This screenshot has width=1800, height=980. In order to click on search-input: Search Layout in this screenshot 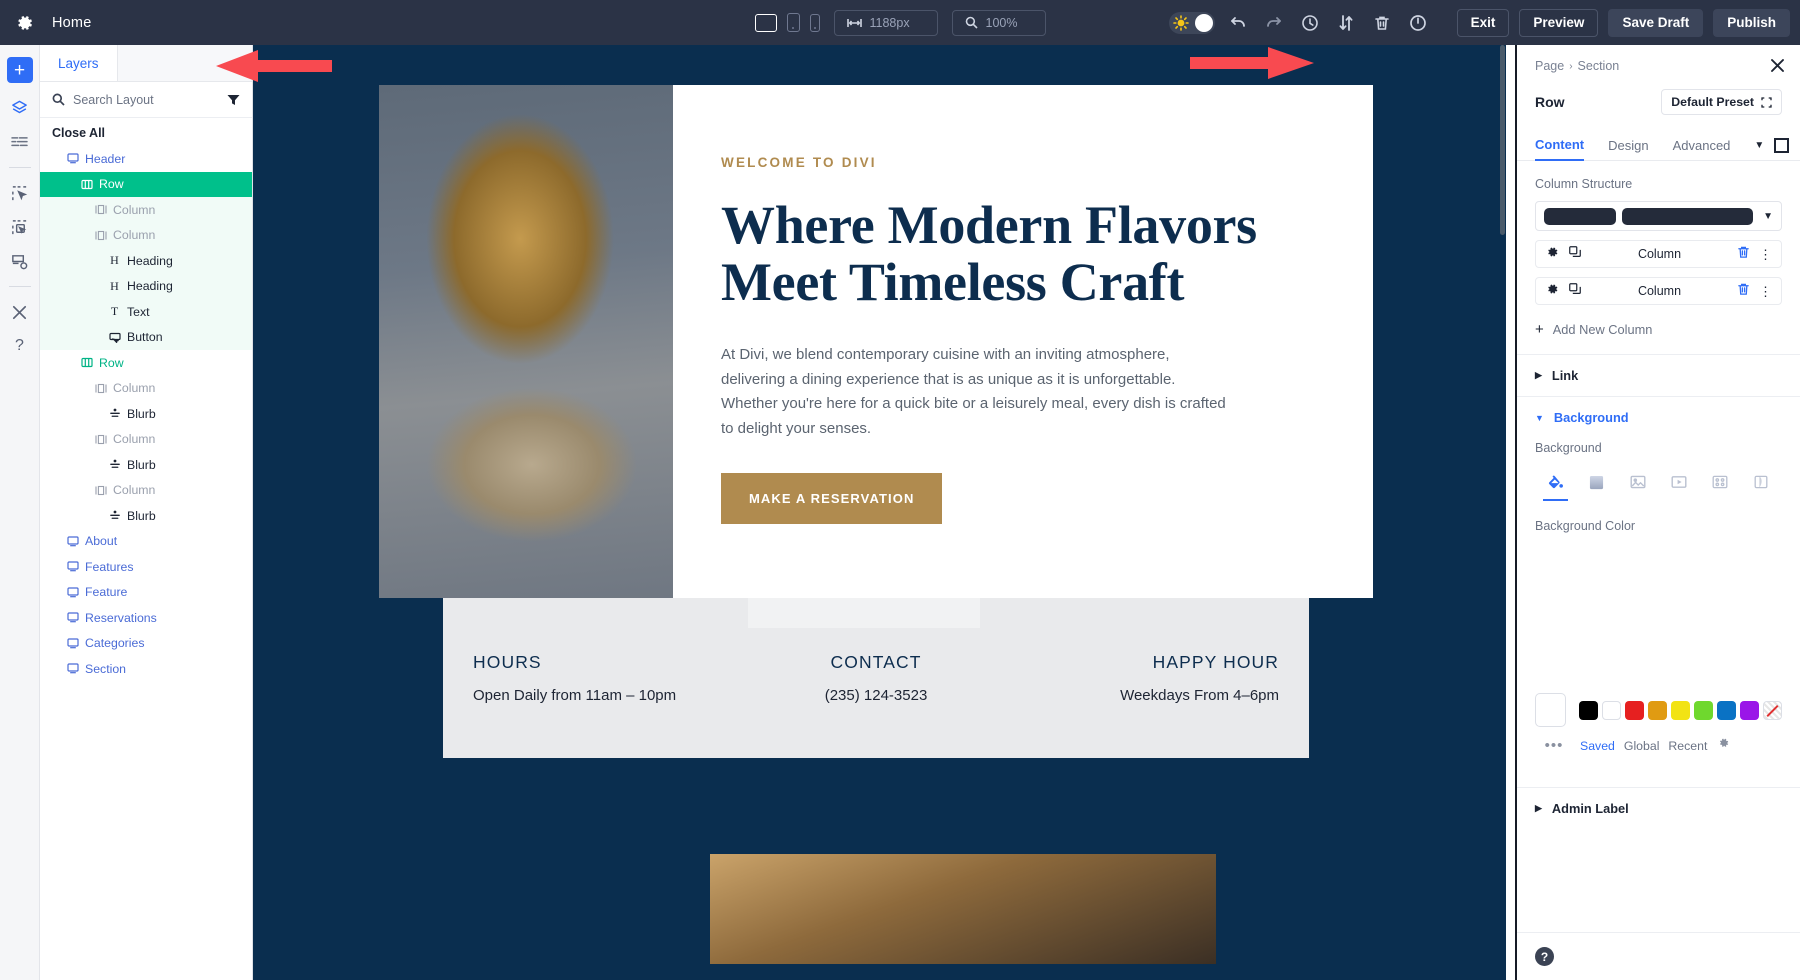, I will do `click(146, 100)`.